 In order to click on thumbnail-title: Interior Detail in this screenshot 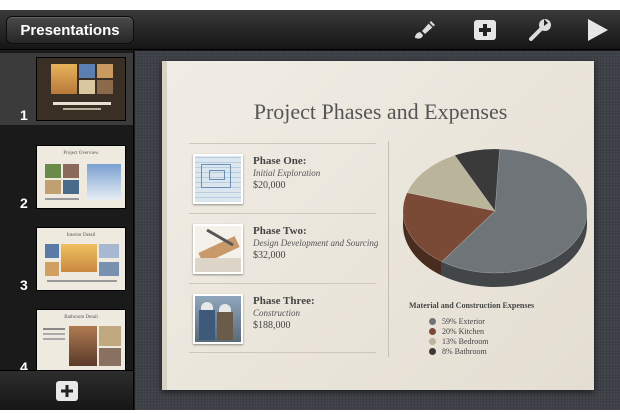, I will do `click(81, 235)`.